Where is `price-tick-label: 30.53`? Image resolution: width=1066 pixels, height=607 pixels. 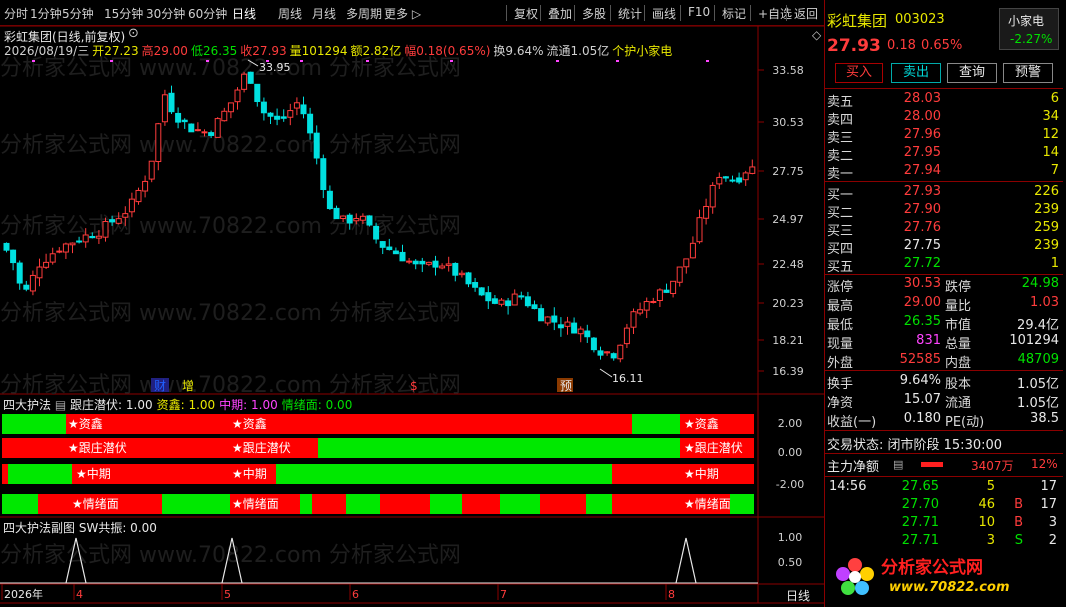
price-tick-label: 30.53 is located at coordinates (788, 122).